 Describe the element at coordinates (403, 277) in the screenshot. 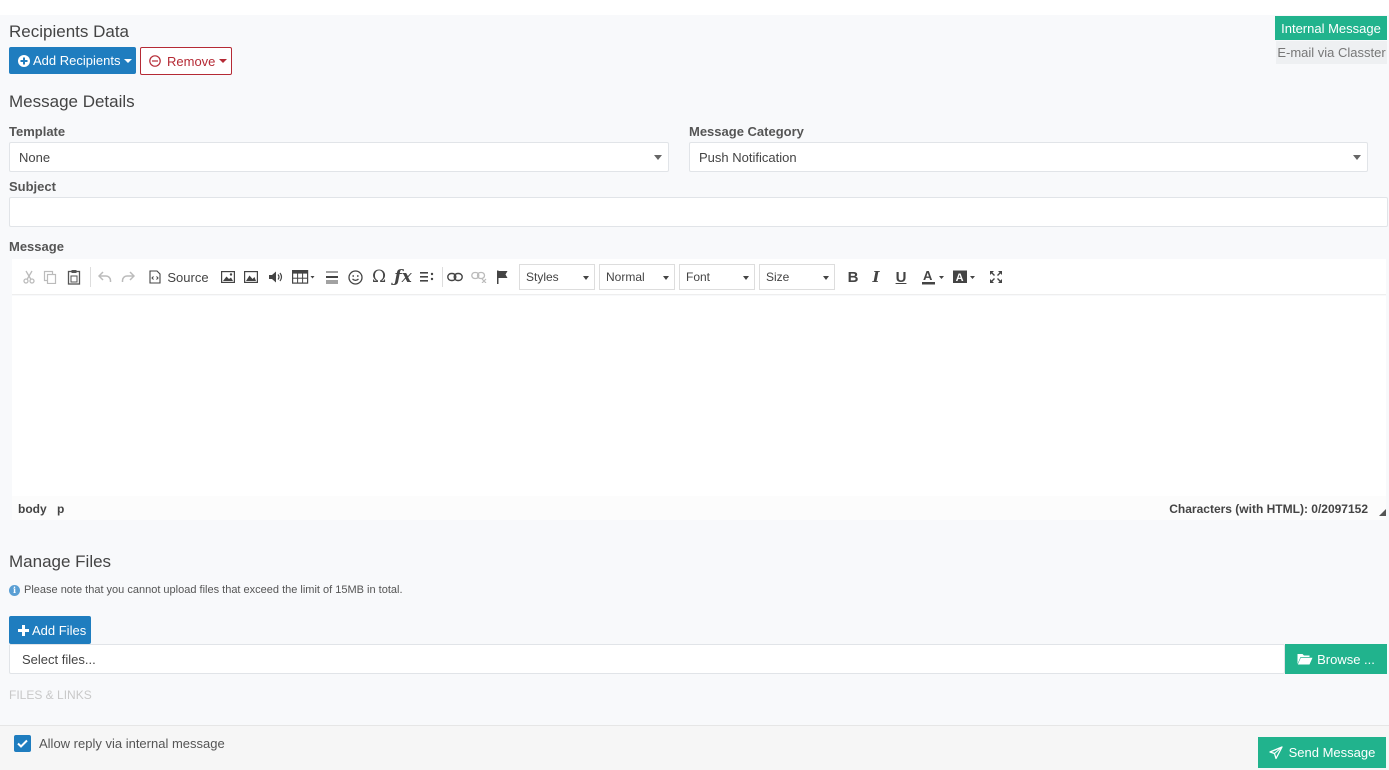

I see `formula-icon: ƒx` at that location.